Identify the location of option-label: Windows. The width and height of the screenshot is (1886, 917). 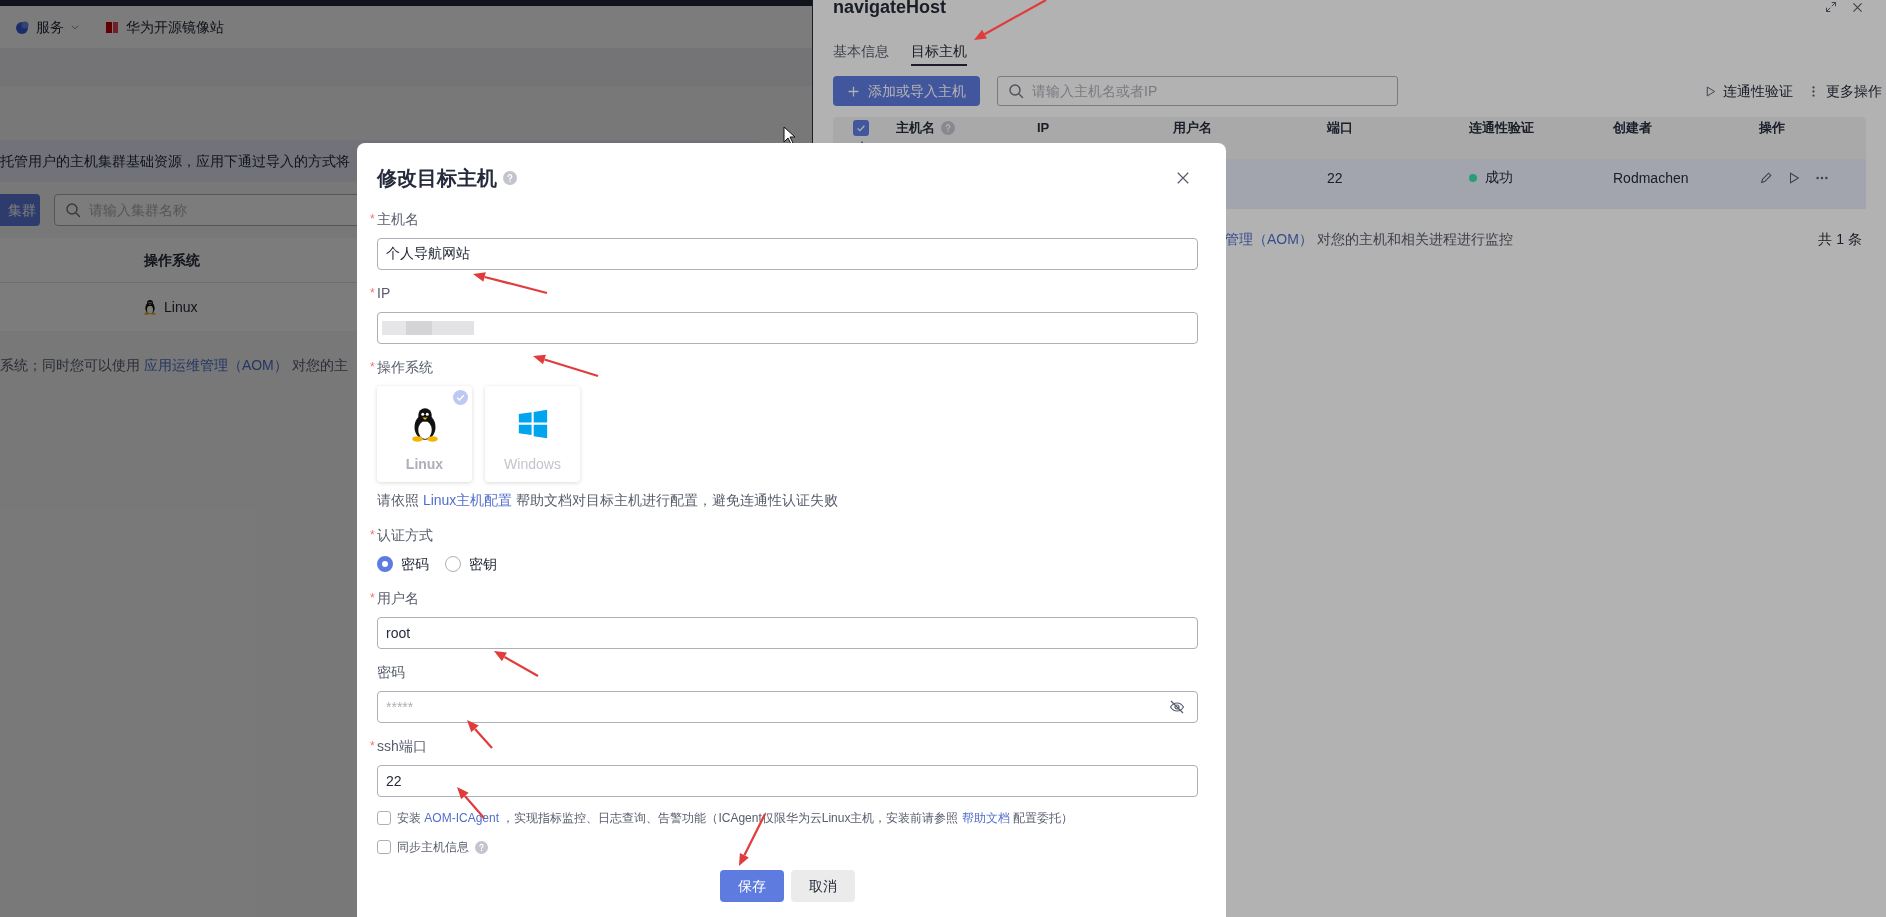
(532, 464).